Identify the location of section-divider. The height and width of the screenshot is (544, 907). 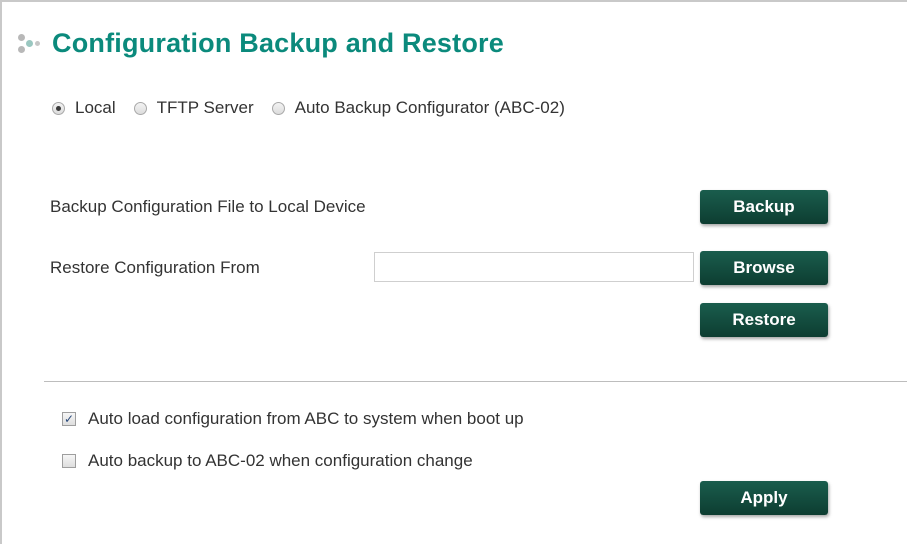
(475, 381).